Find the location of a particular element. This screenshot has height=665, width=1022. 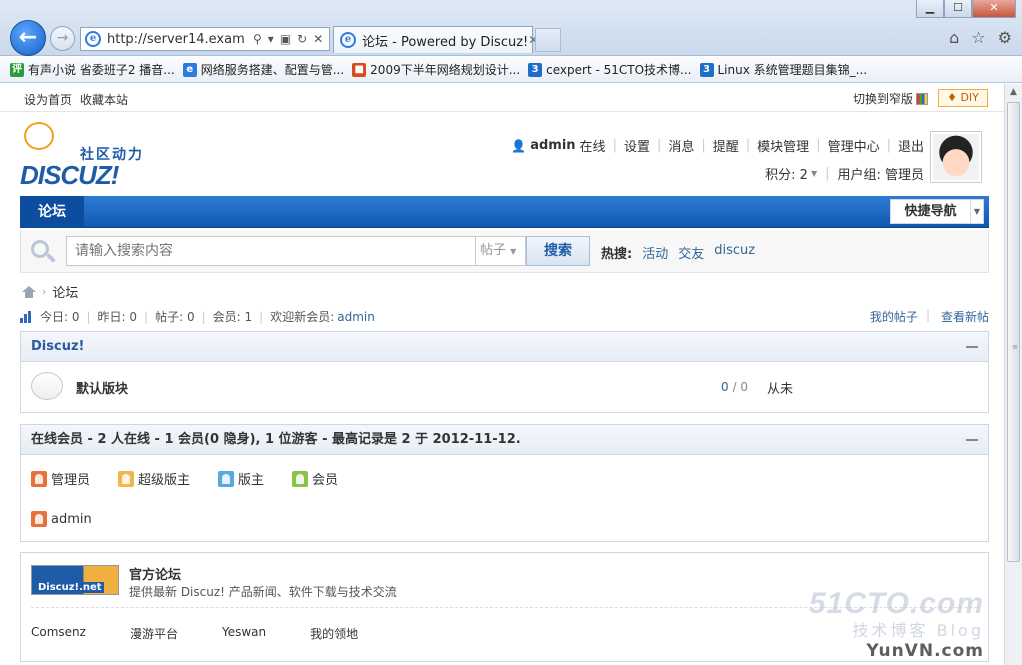

discuz-logo: 社区动力 DISCUZ! is located at coordinates (90, 157).